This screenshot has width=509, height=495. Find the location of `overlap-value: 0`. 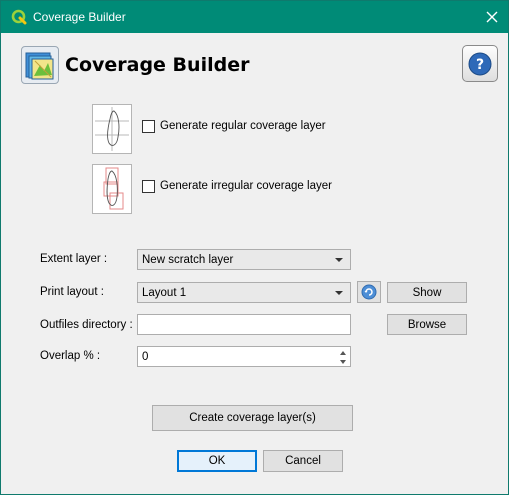

overlap-value: 0 is located at coordinates (145, 356).